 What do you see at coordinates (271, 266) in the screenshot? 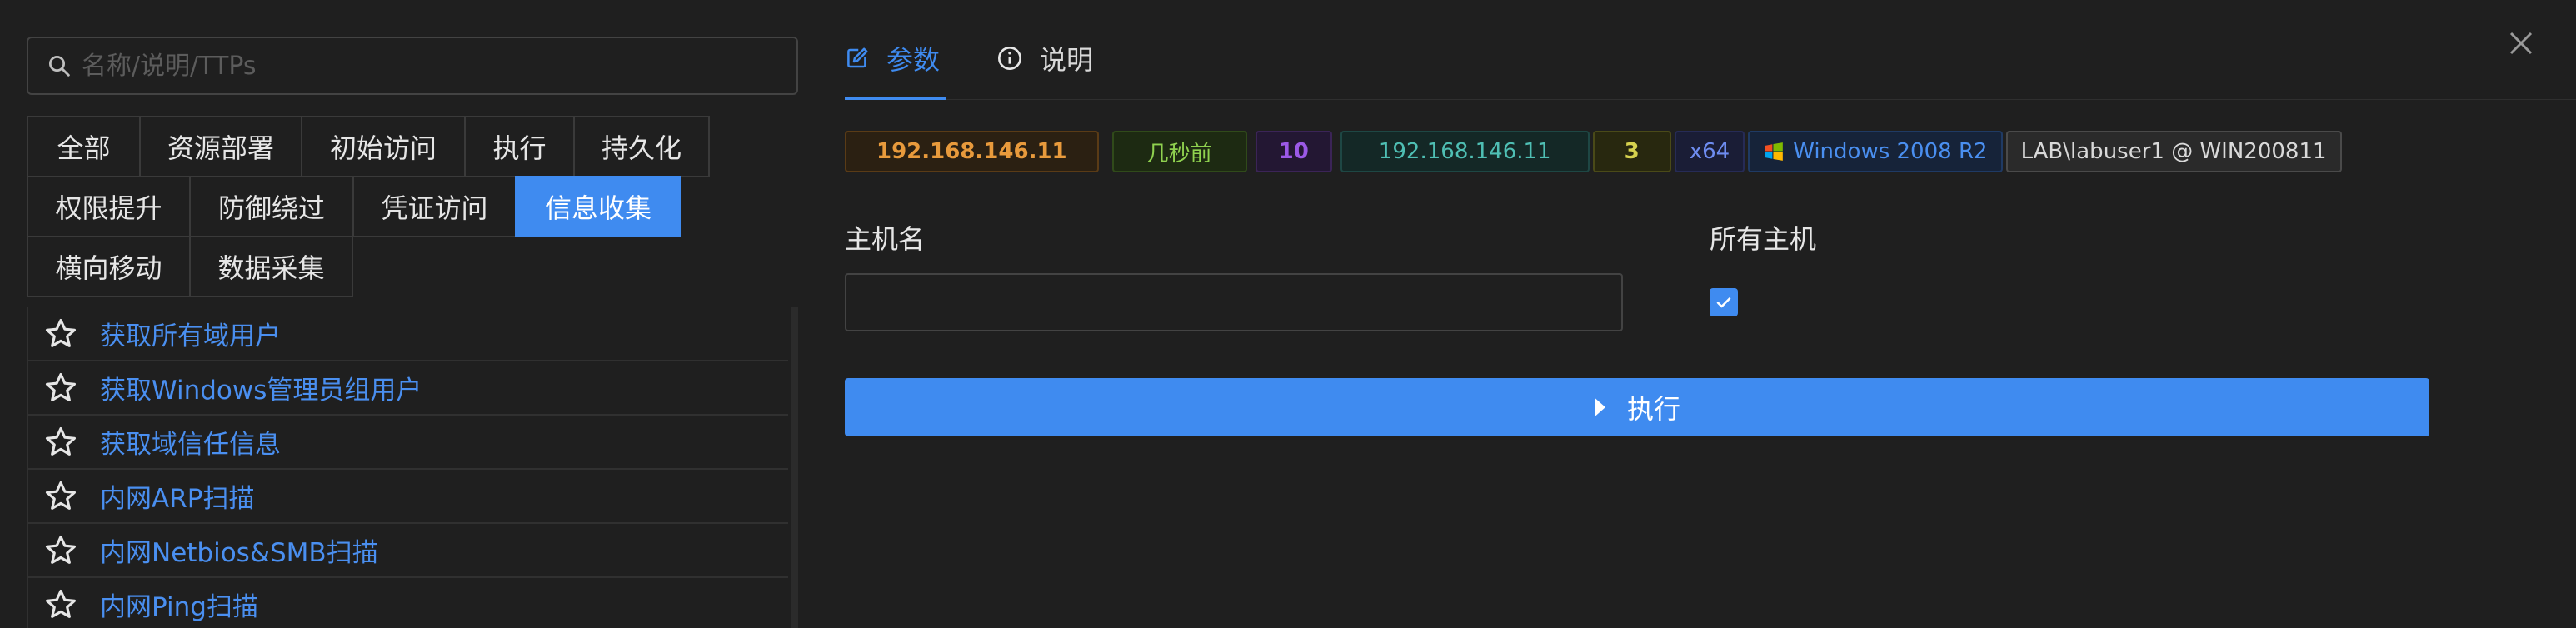
I see `category-tab-collection: 数据采集` at bounding box center [271, 266].